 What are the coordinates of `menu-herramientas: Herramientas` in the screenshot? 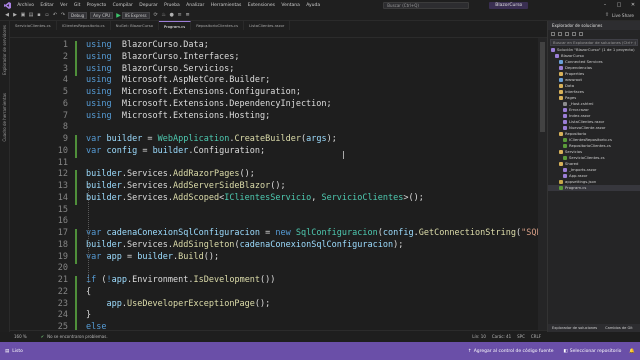 It's located at (226, 5).